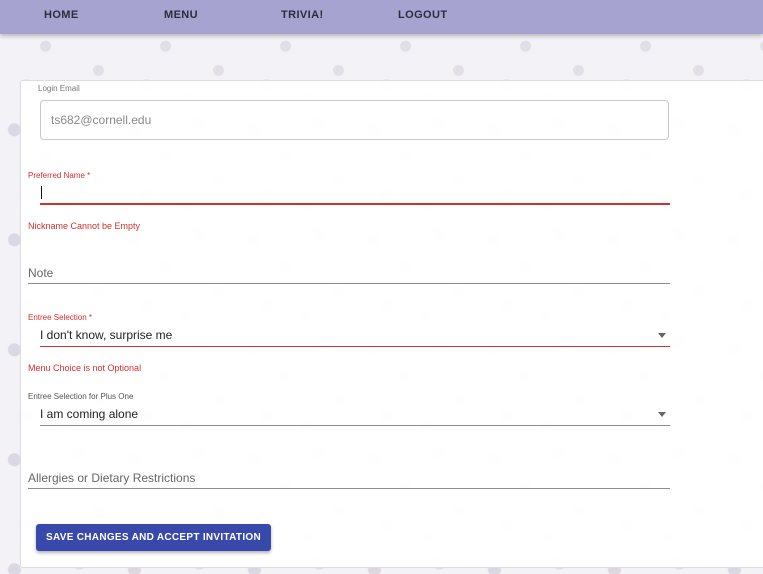  What do you see at coordinates (349, 273) in the screenshot?
I see `note-input` at bounding box center [349, 273].